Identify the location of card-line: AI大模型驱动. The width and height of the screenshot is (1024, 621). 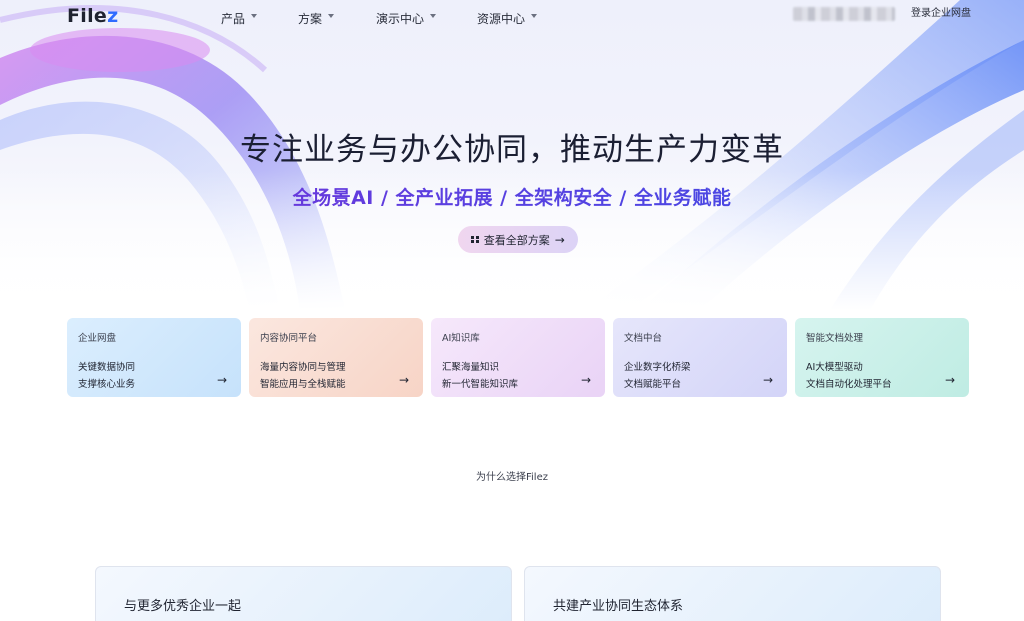
(834, 367).